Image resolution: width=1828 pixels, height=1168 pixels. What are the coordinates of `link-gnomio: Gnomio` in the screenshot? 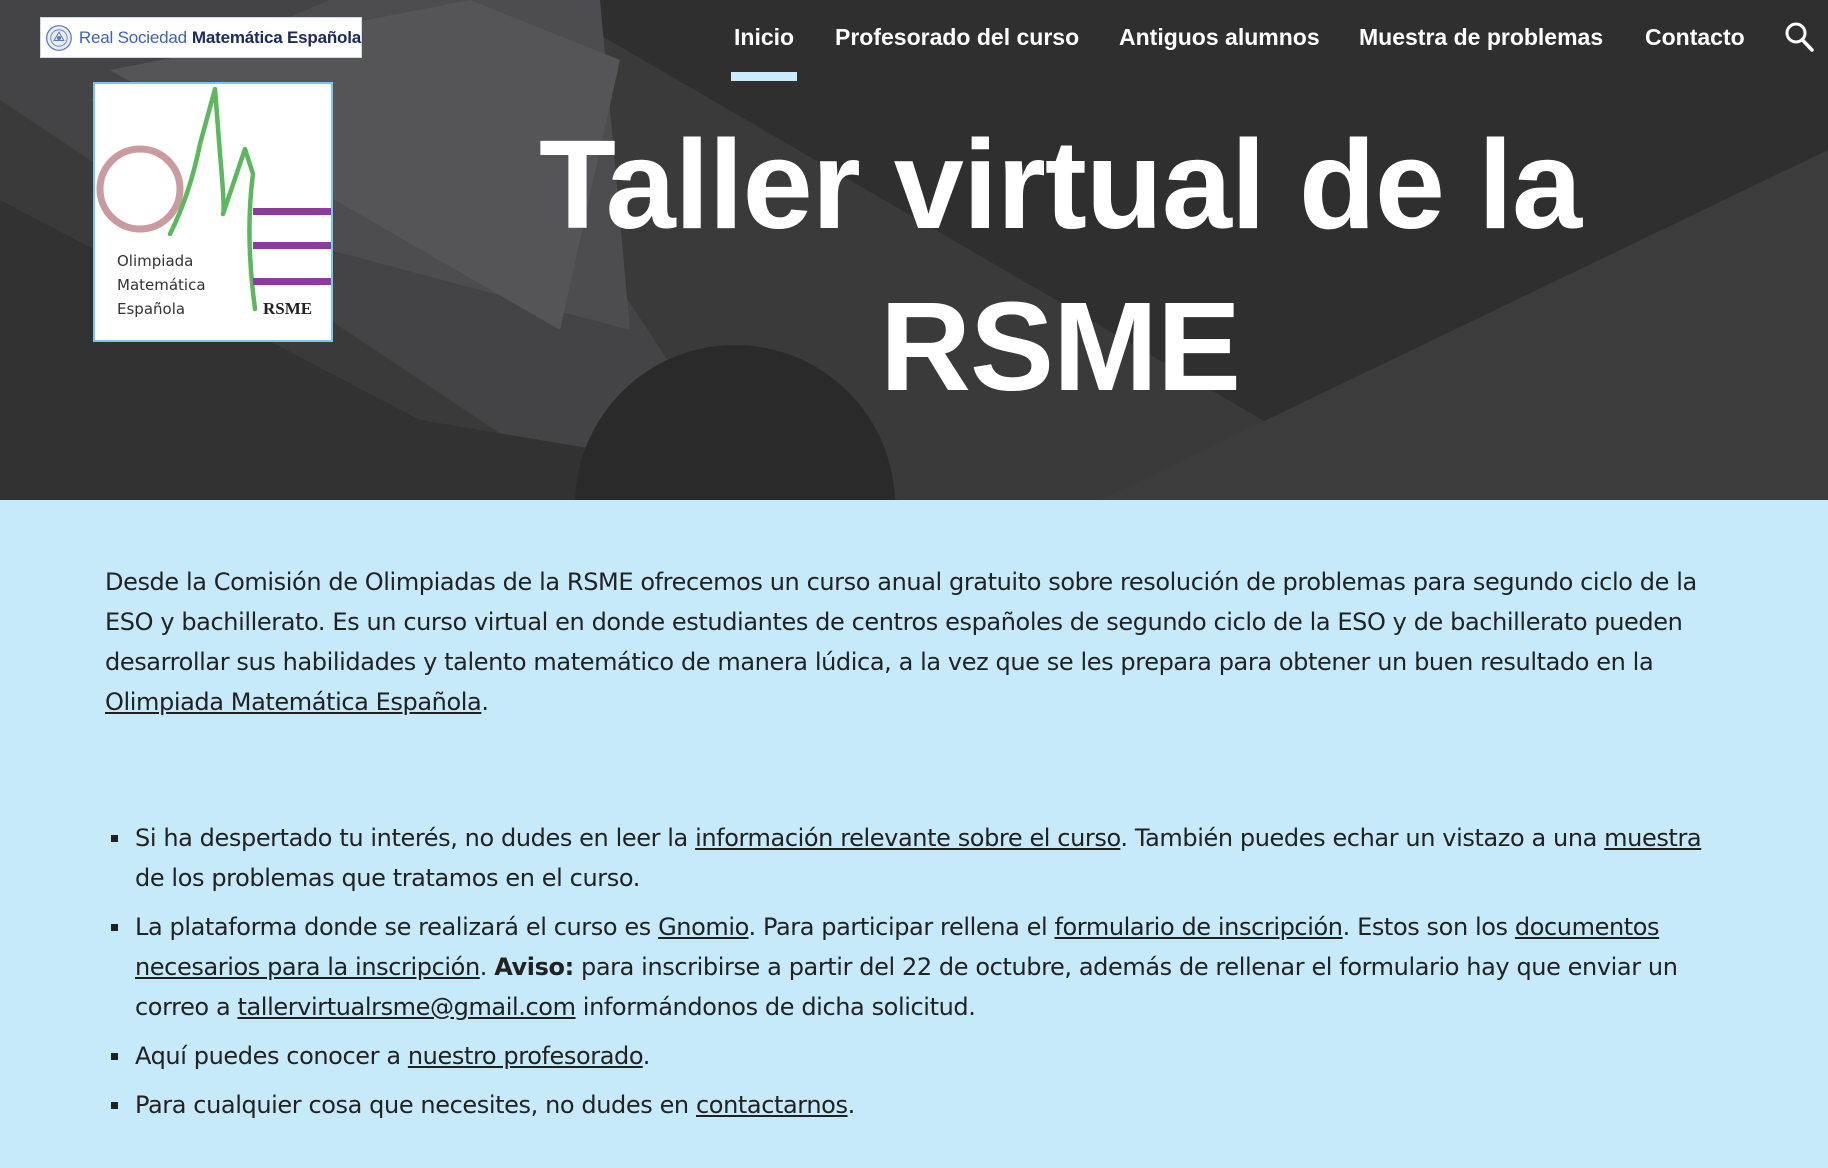 It's located at (703, 927).